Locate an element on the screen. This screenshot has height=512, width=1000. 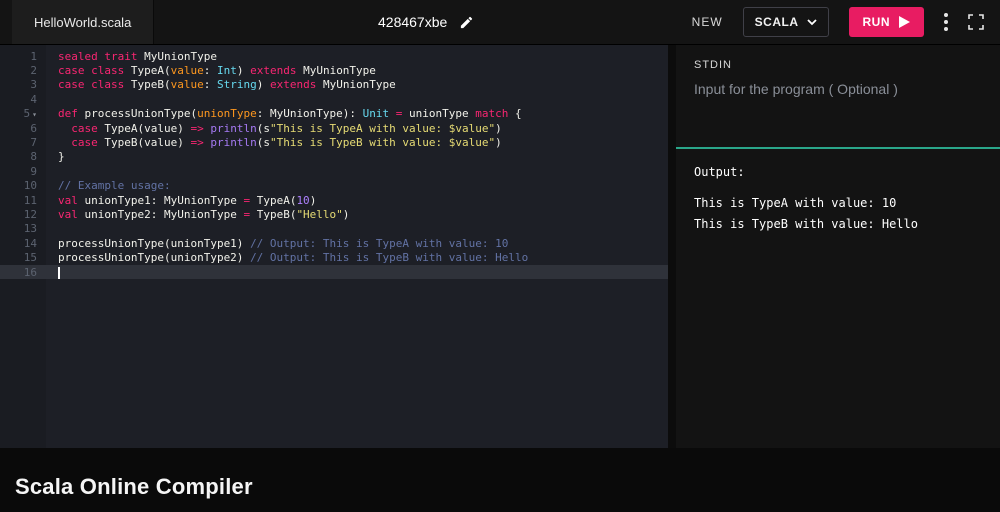
stdin-input is located at coordinates (838, 110).